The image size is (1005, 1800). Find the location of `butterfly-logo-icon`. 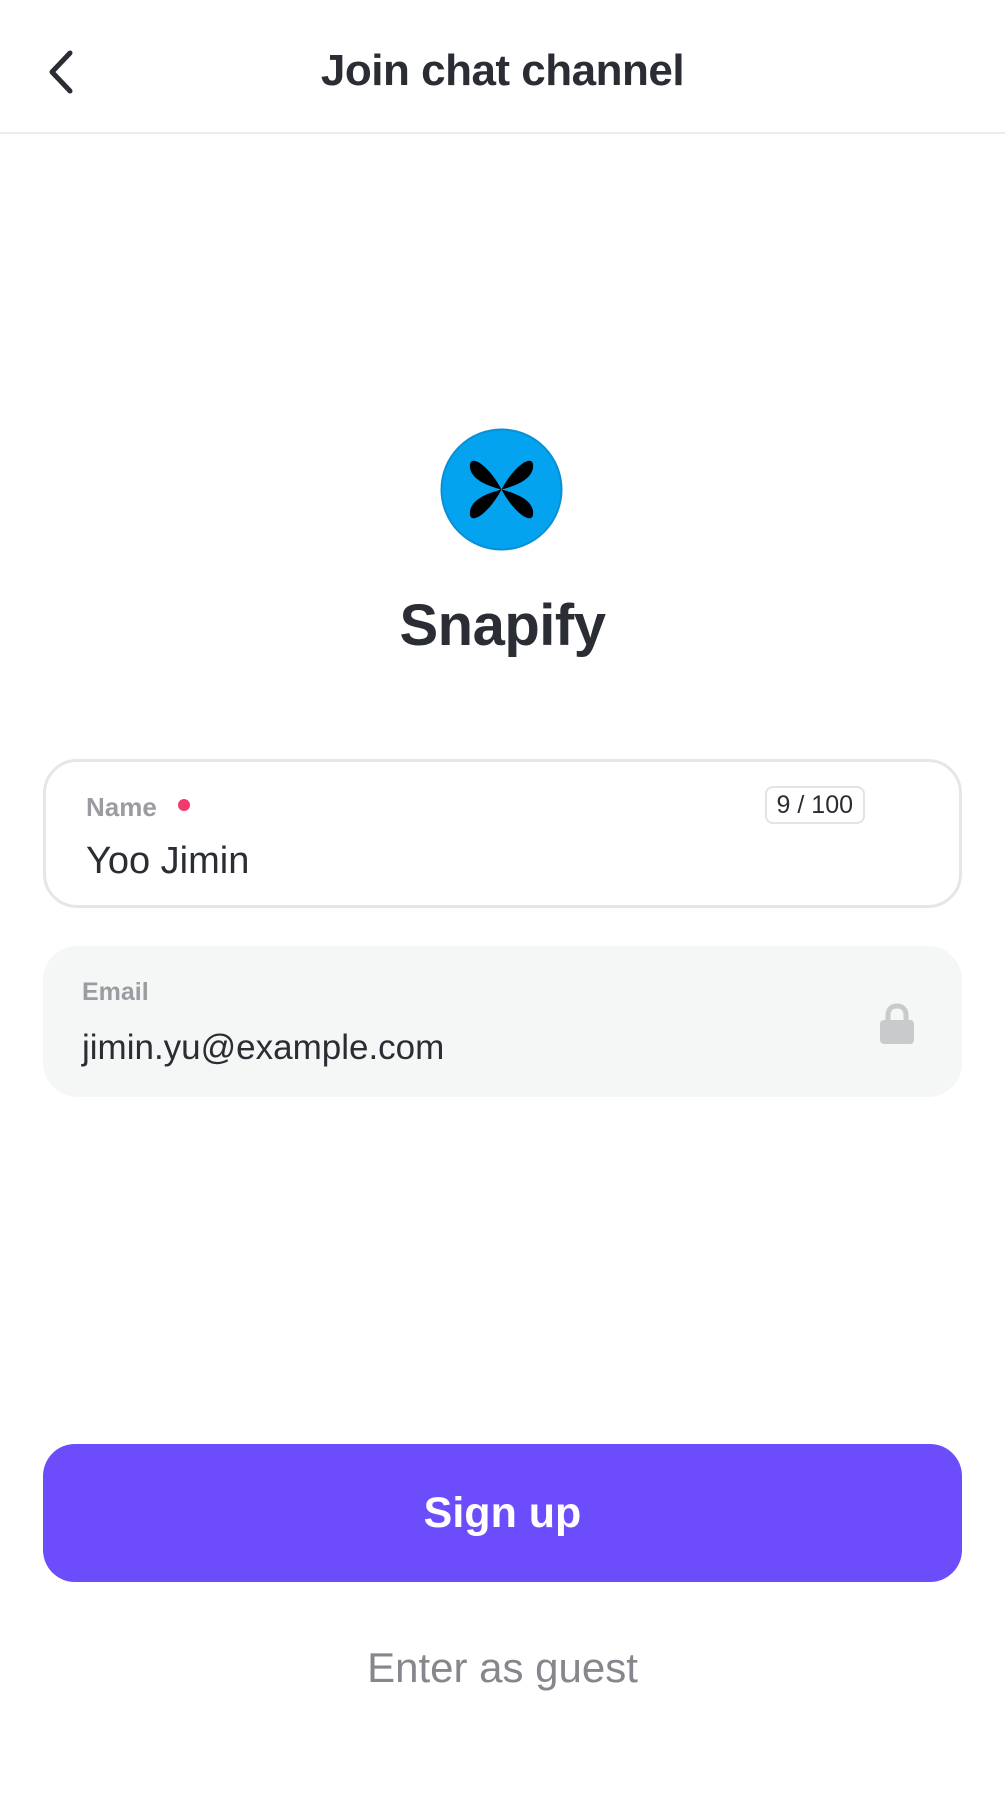

butterfly-logo-icon is located at coordinates (501, 489).